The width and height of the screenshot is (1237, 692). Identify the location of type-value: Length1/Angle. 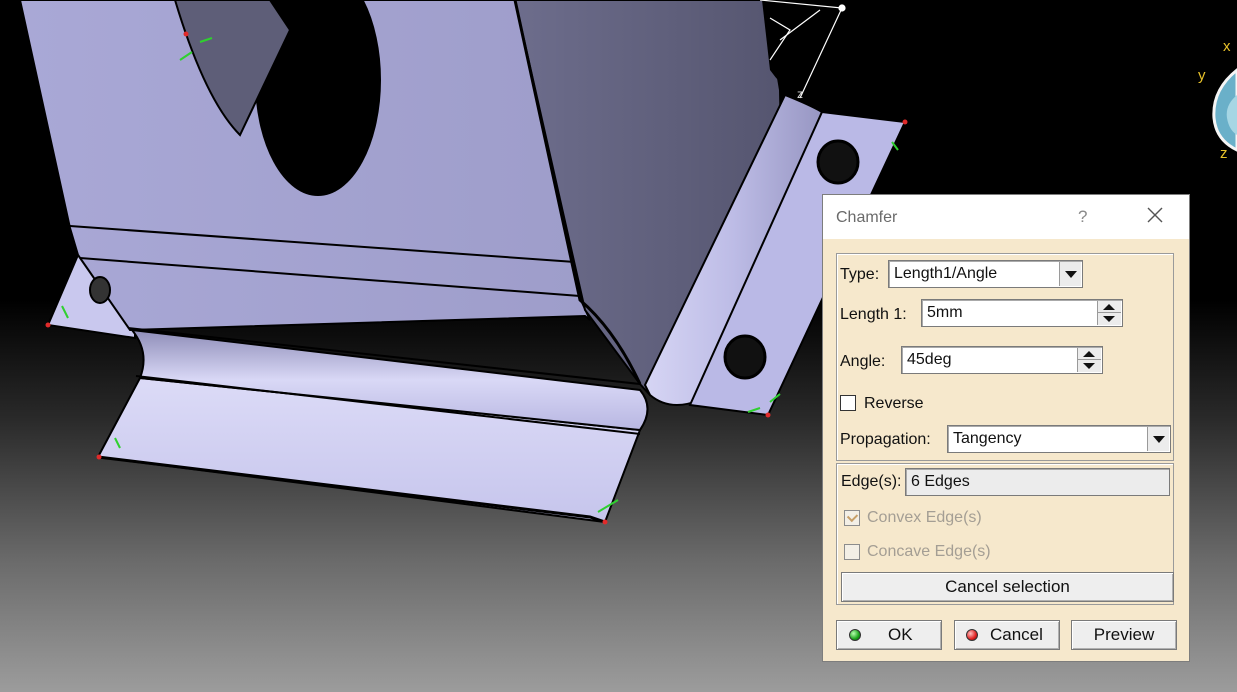
(946, 273).